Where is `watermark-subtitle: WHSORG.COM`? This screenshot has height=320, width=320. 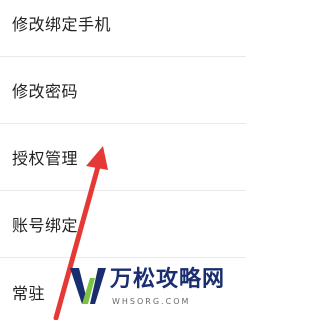
watermark-subtitle: WHSORG.COM is located at coordinates (151, 301).